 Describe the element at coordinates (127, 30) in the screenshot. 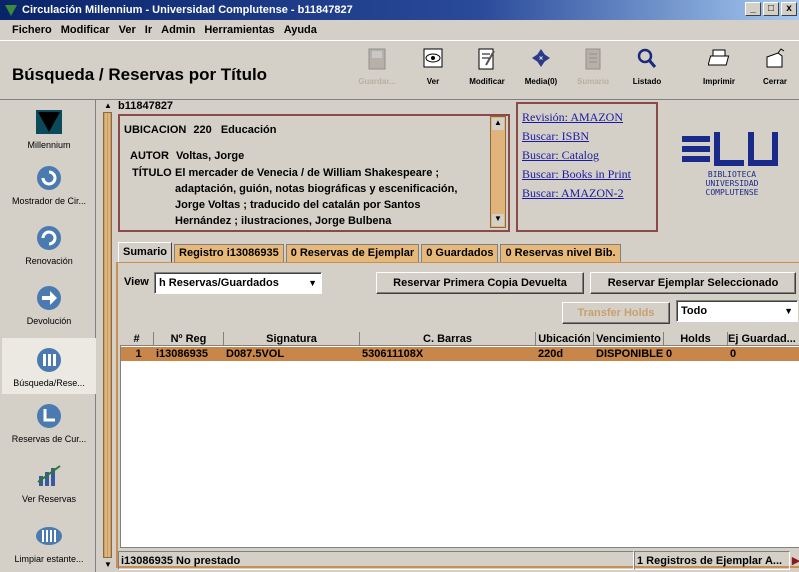

I see `menu-ver: Ver` at that location.